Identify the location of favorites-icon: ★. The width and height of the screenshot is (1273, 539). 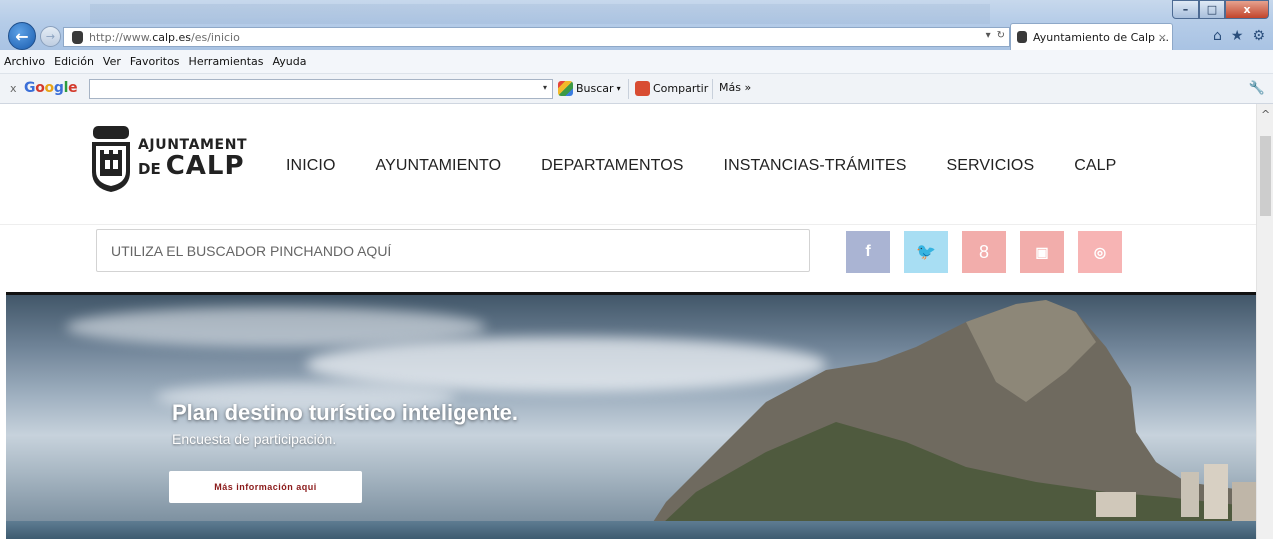
(1237, 36).